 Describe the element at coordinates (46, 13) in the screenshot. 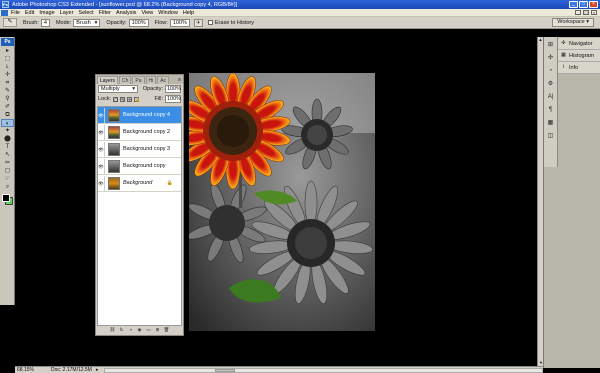

I see `menu-image: Image` at that location.